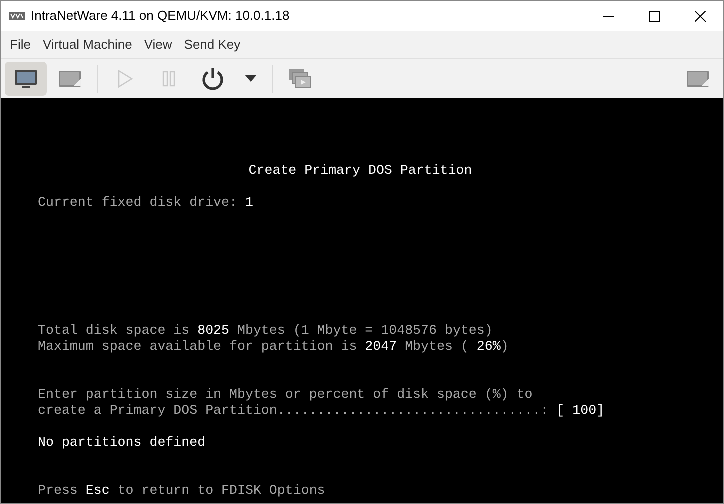 The image size is (724, 504). Describe the element at coordinates (654, 16) in the screenshot. I see `maximize-icon` at that location.